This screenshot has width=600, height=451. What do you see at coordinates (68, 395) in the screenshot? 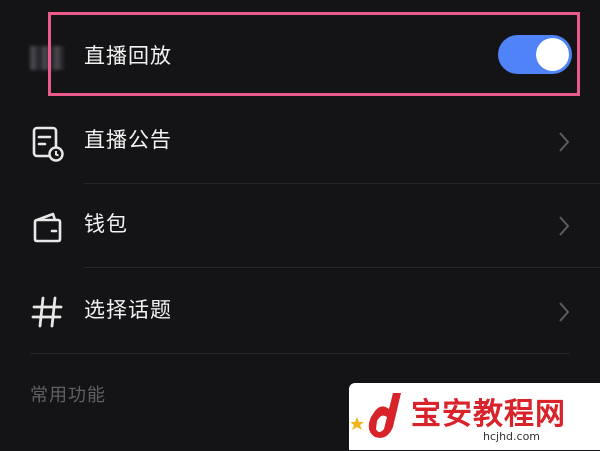
I see `section-title: 常用功能` at bounding box center [68, 395].